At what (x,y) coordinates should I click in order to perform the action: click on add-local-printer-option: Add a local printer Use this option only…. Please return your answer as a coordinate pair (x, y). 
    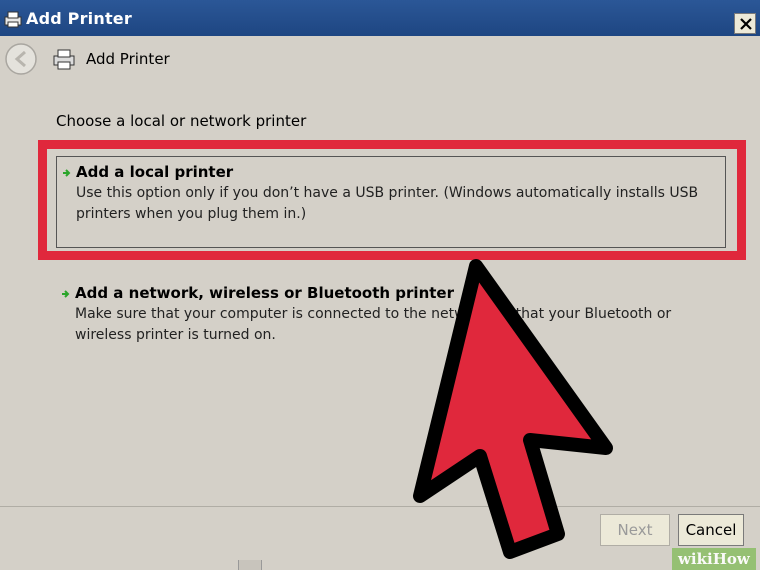
    Looking at the image, I should click on (391, 202).